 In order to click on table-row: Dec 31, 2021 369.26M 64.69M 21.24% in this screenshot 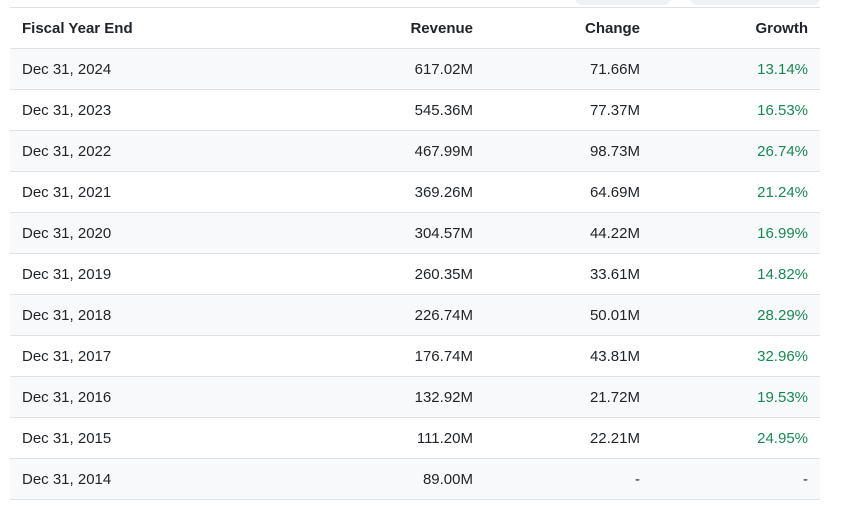, I will do `click(415, 192)`.